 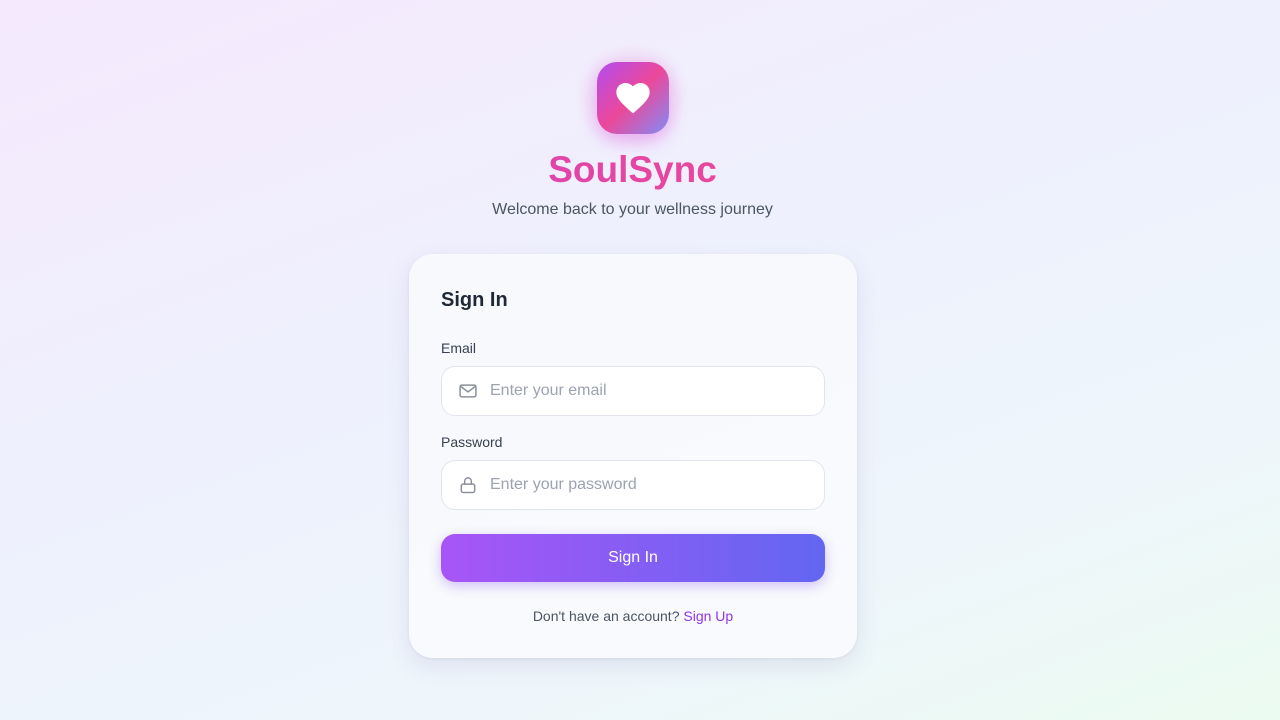 I want to click on email-label: Email, so click(x=459, y=348).